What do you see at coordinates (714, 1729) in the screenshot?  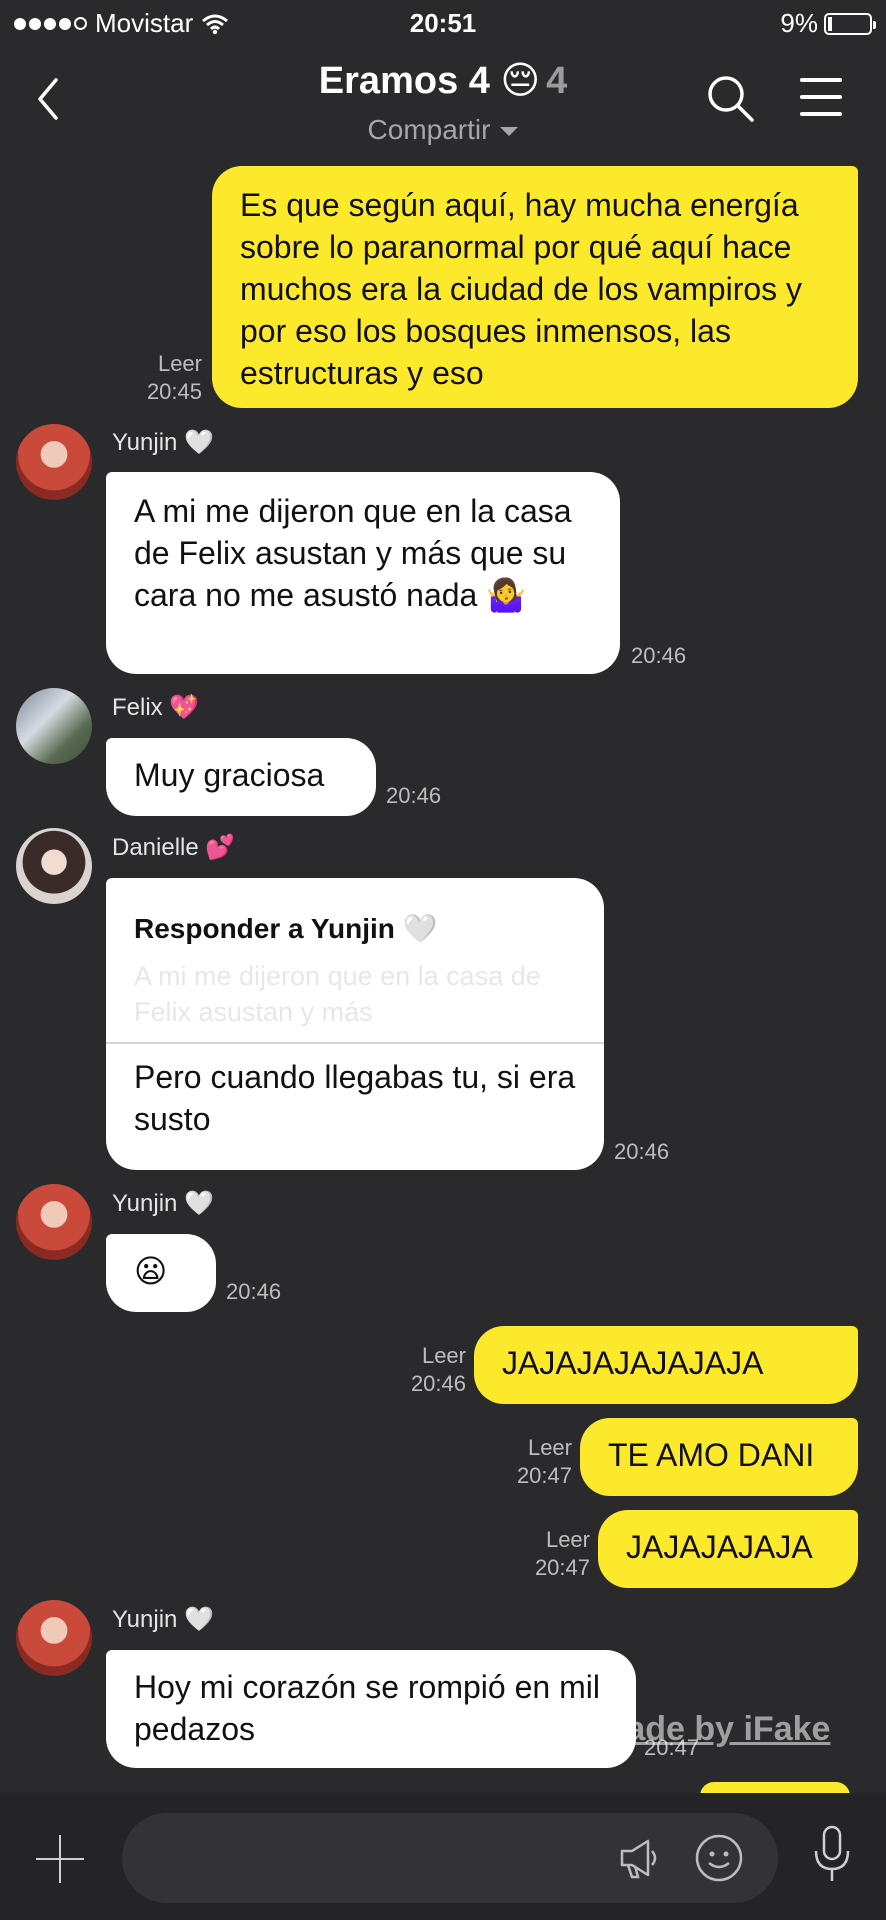 I see `watermark: Made by iFake` at bounding box center [714, 1729].